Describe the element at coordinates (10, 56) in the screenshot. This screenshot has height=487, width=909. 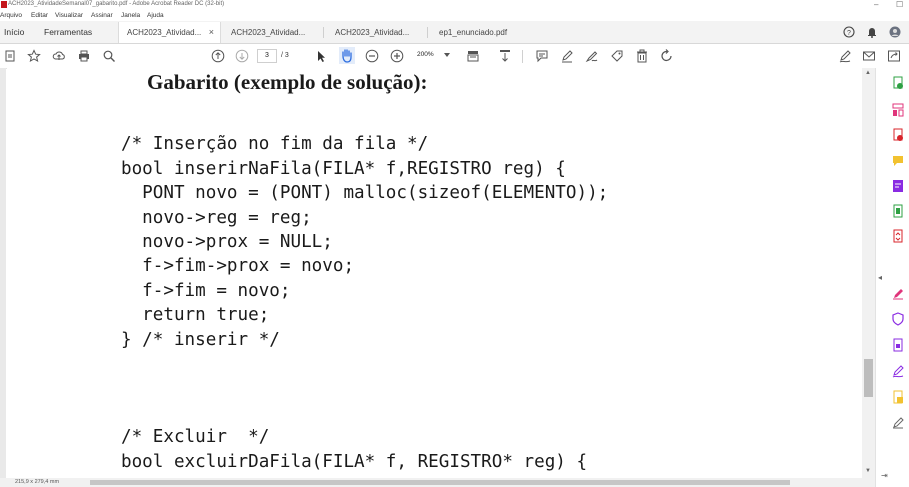
I see `create-pdf-icon` at that location.